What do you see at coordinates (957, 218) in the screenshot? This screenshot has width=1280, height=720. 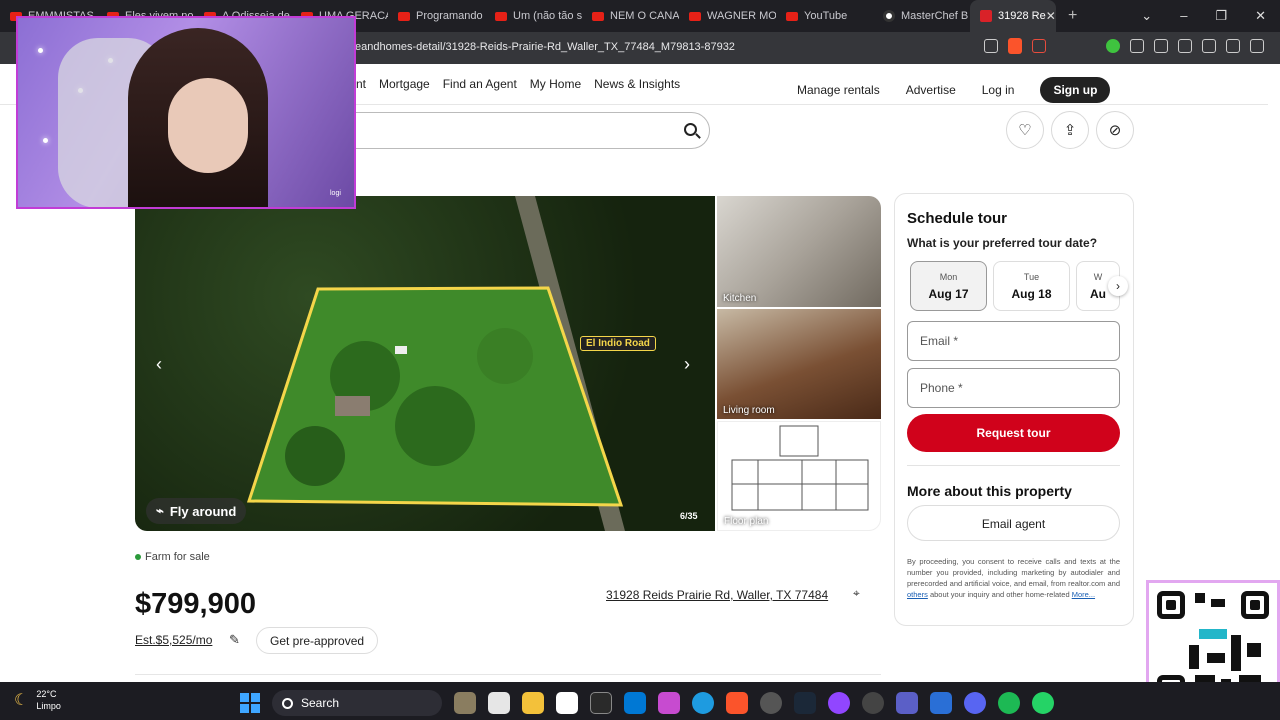 I see `tour-title: Schedule tour` at bounding box center [957, 218].